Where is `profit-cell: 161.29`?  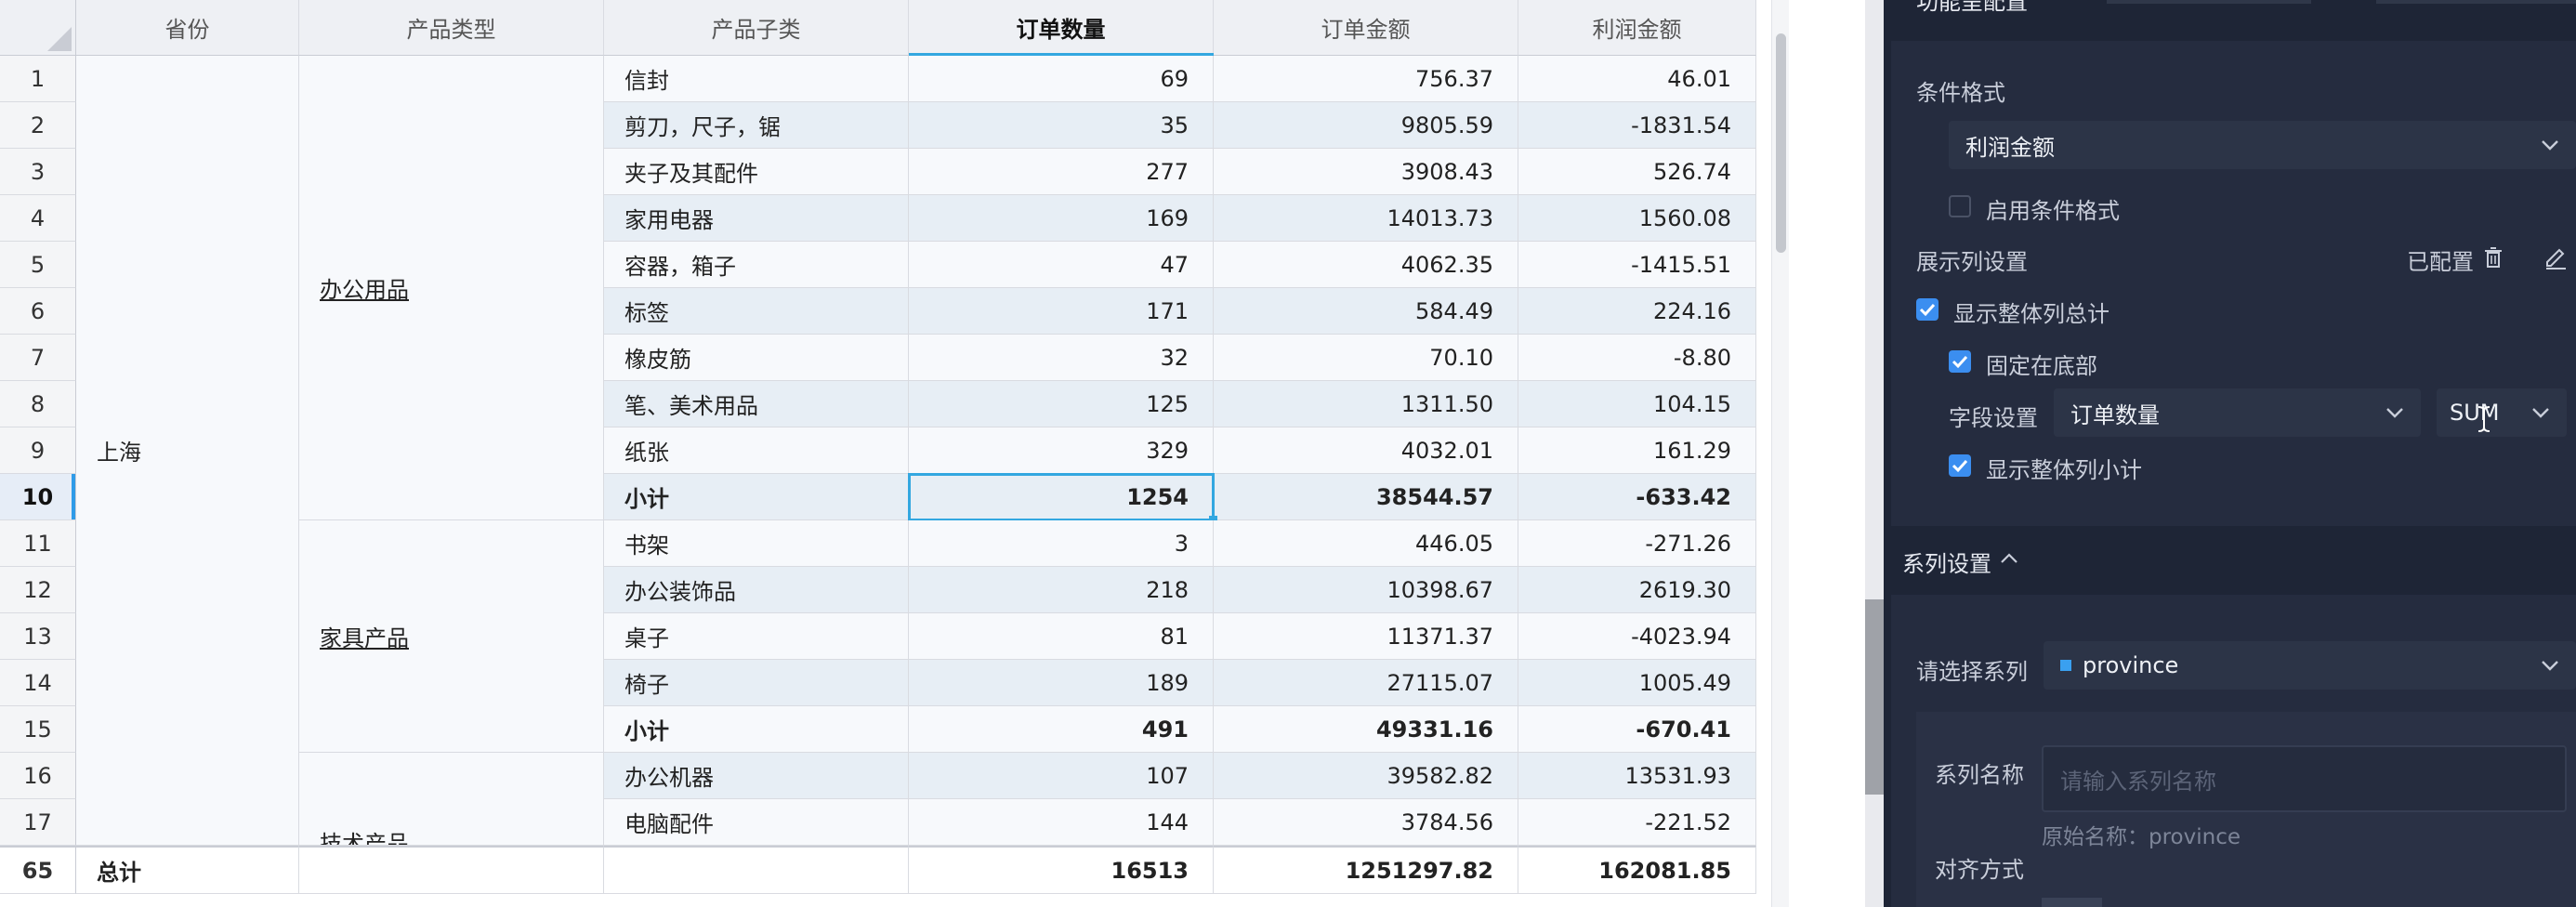
profit-cell: 161.29 is located at coordinates (1637, 450).